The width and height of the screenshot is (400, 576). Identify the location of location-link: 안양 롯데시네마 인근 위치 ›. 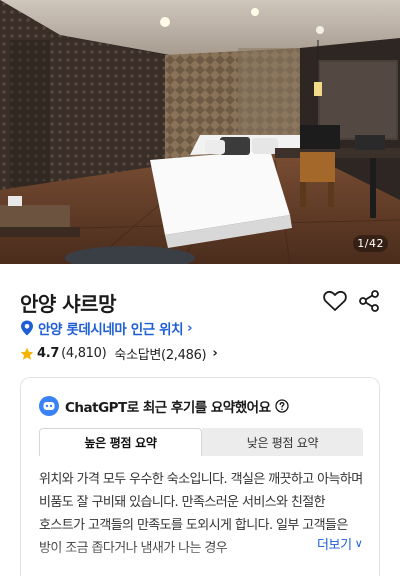
(106, 328).